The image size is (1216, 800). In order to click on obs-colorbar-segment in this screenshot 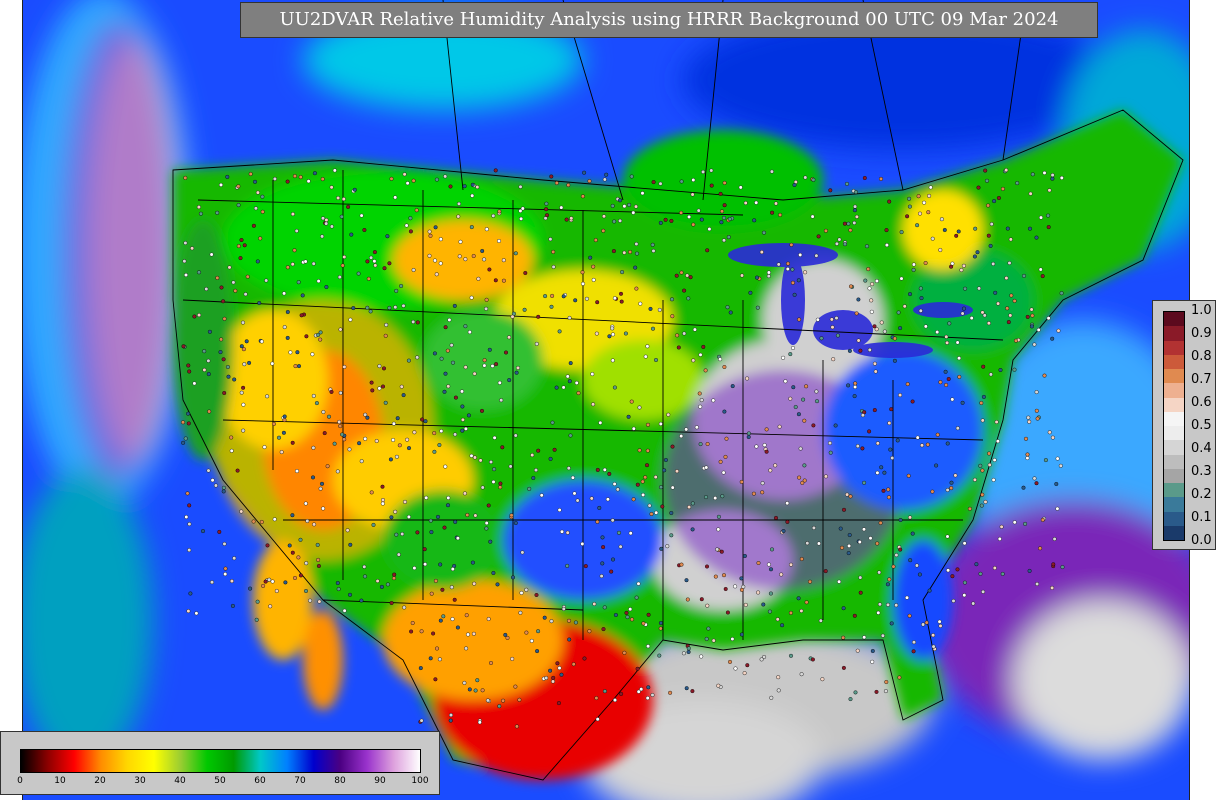, I will do `click(1174, 319)`.